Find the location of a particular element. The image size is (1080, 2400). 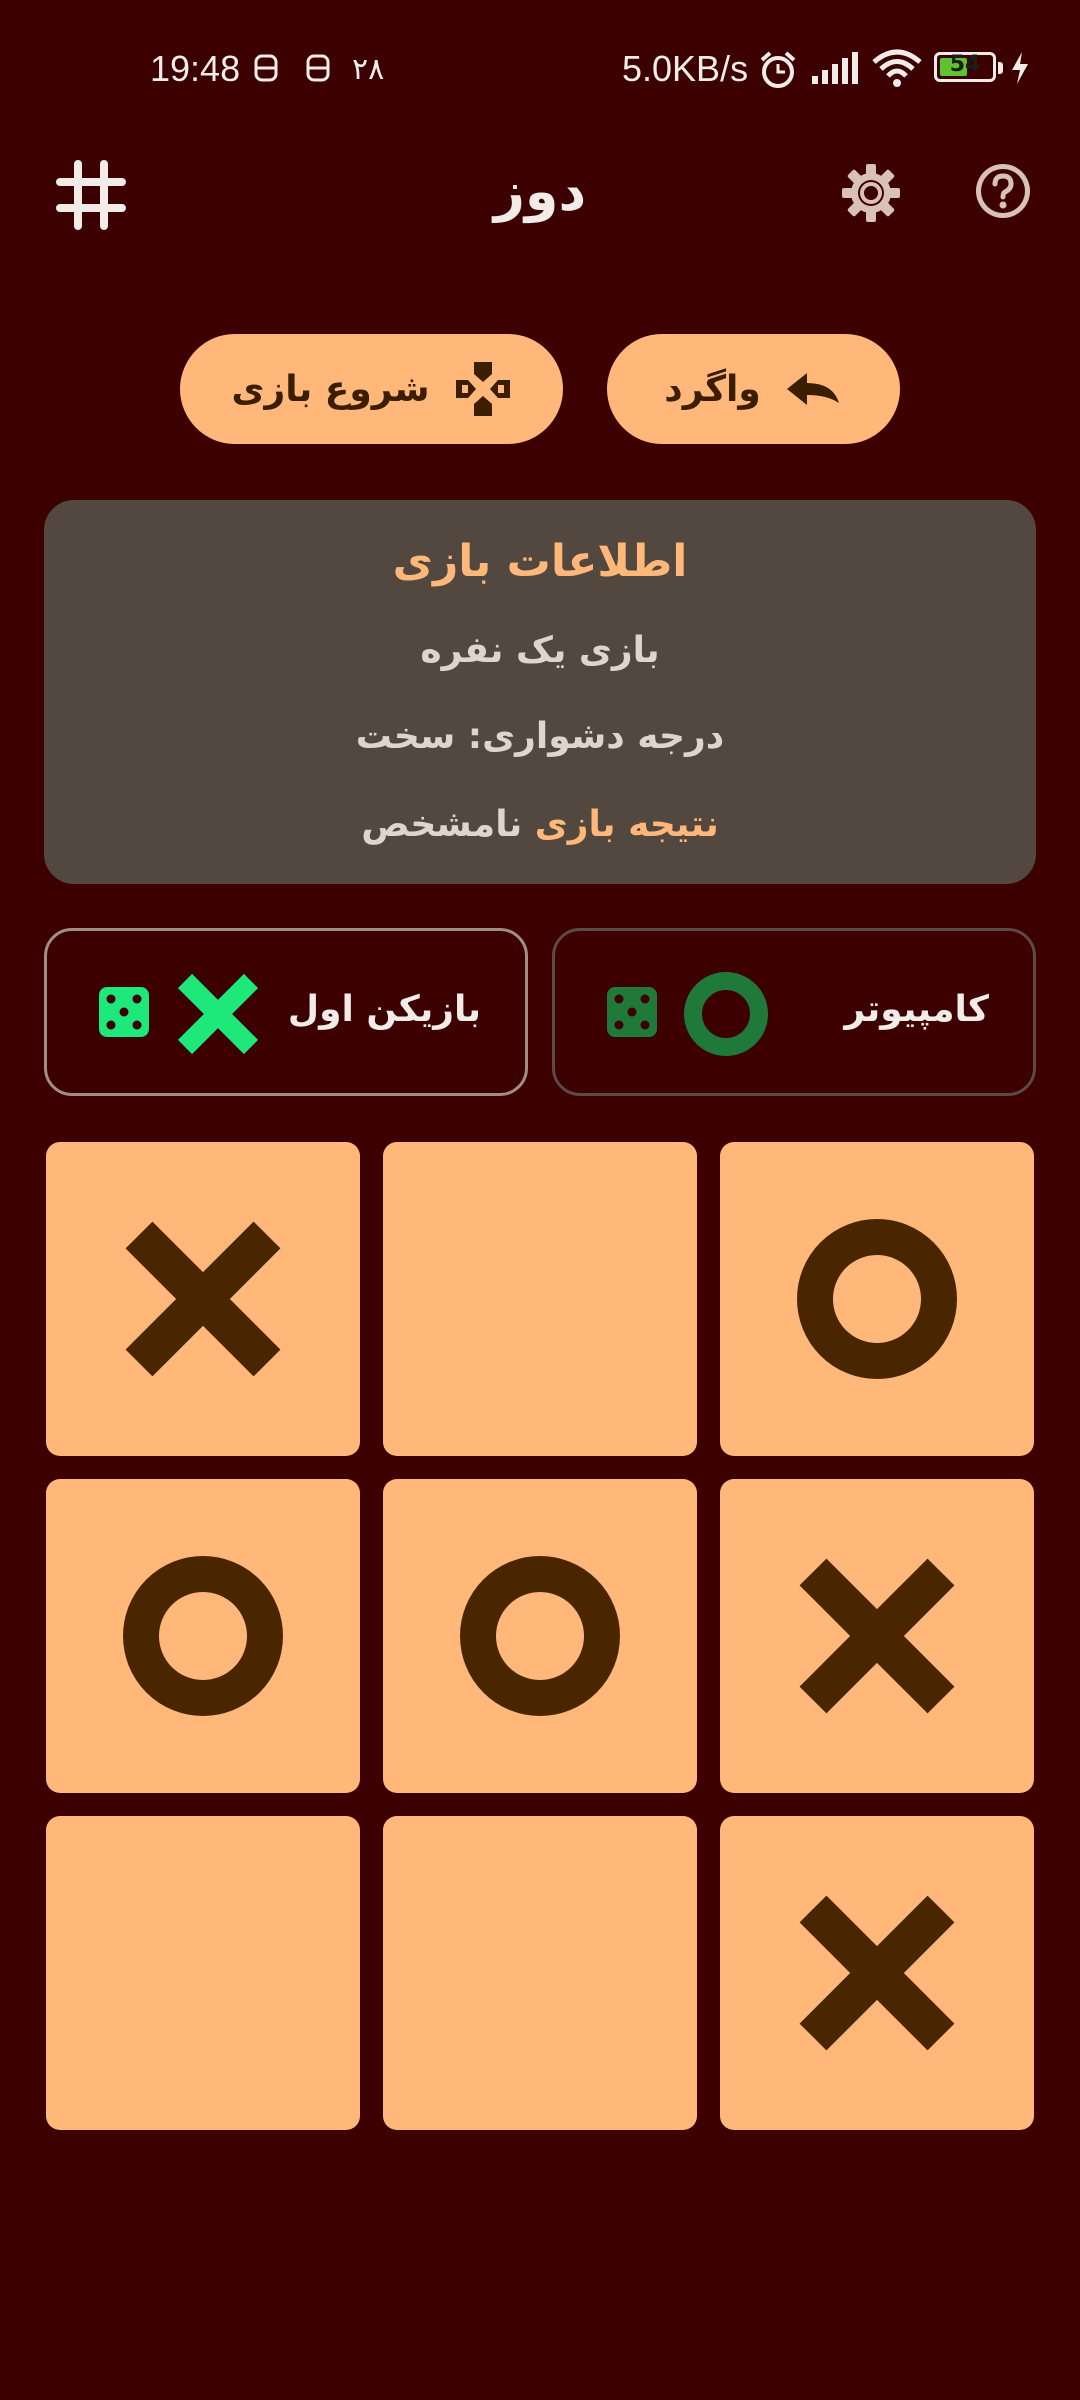

notification-icon is located at coordinates (266, 68).